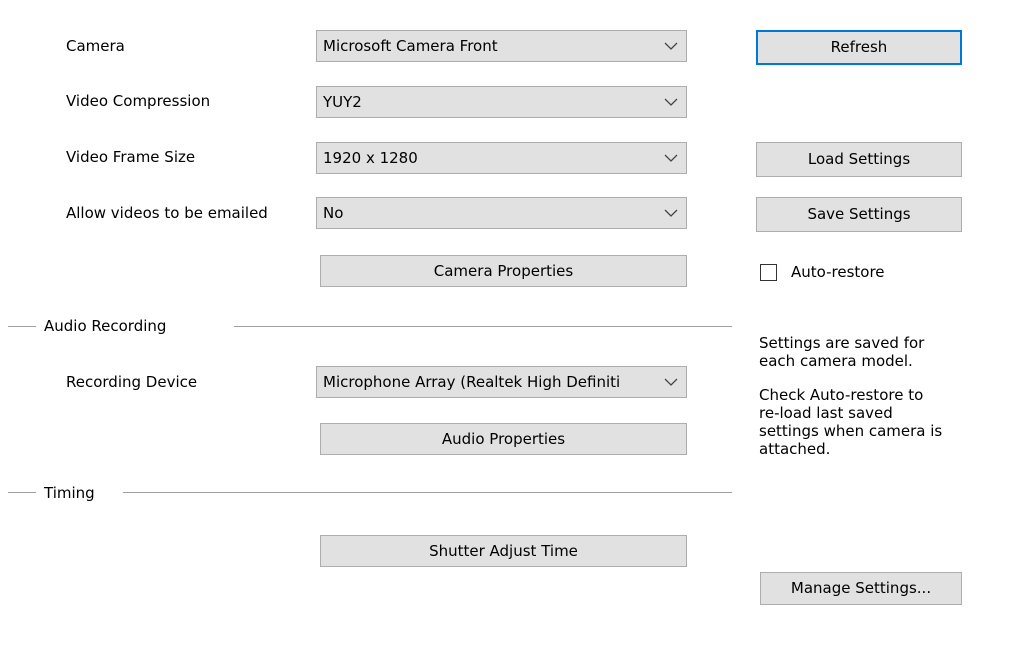 The width and height of the screenshot is (1029, 648). I want to click on camera-properties-button: Camera Properties, so click(503, 271).